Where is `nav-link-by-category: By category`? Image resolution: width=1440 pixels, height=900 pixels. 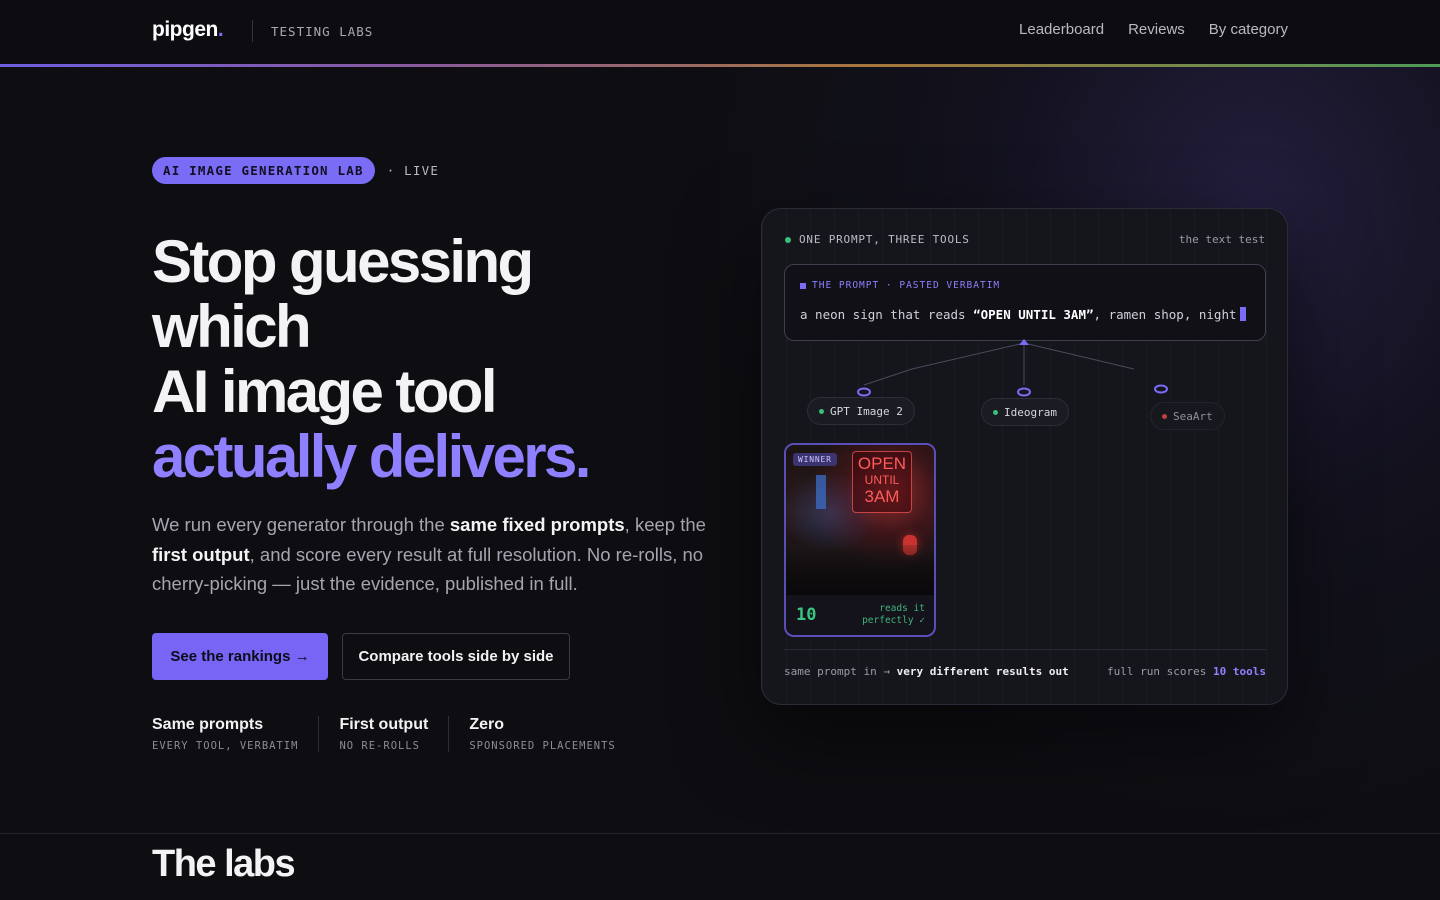
nav-link-by-category: By category is located at coordinates (1248, 29).